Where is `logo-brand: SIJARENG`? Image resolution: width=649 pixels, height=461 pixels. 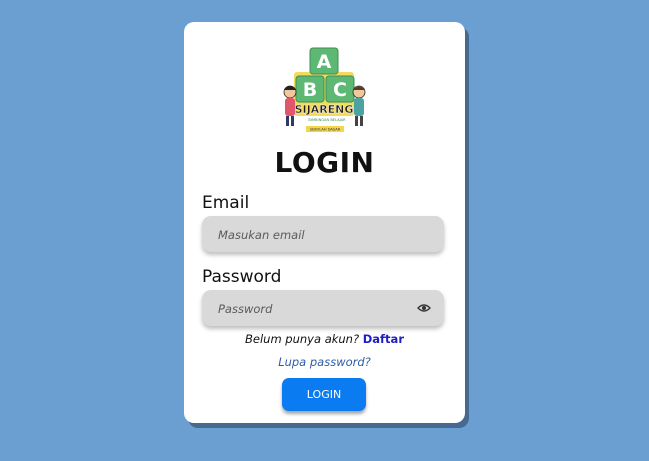 logo-brand: SIJARENG is located at coordinates (324, 109).